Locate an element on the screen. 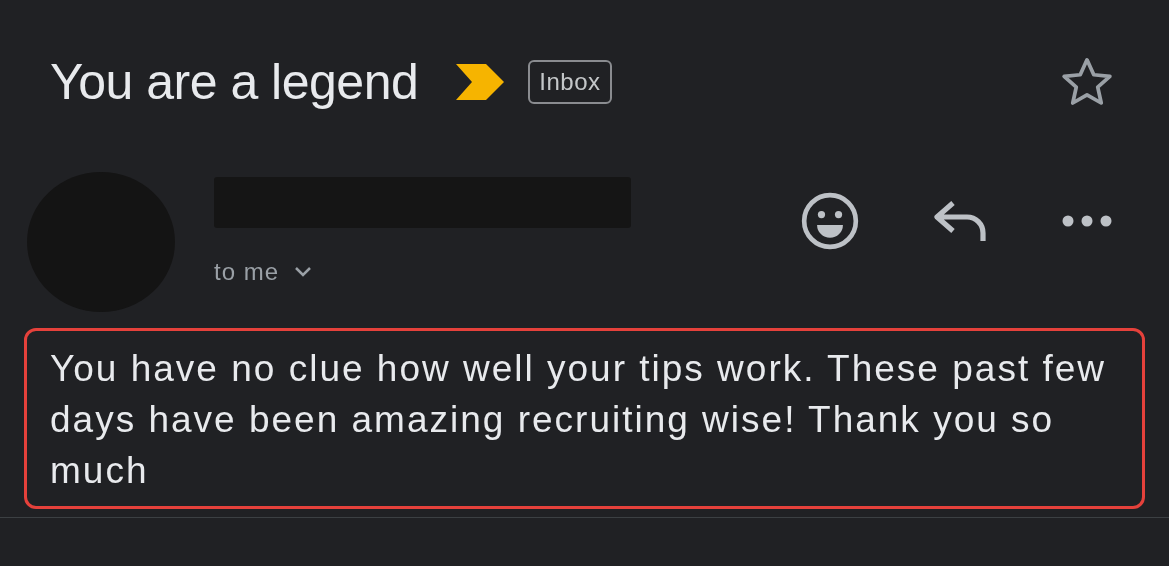  inbox-label: Inbox is located at coordinates (570, 82).